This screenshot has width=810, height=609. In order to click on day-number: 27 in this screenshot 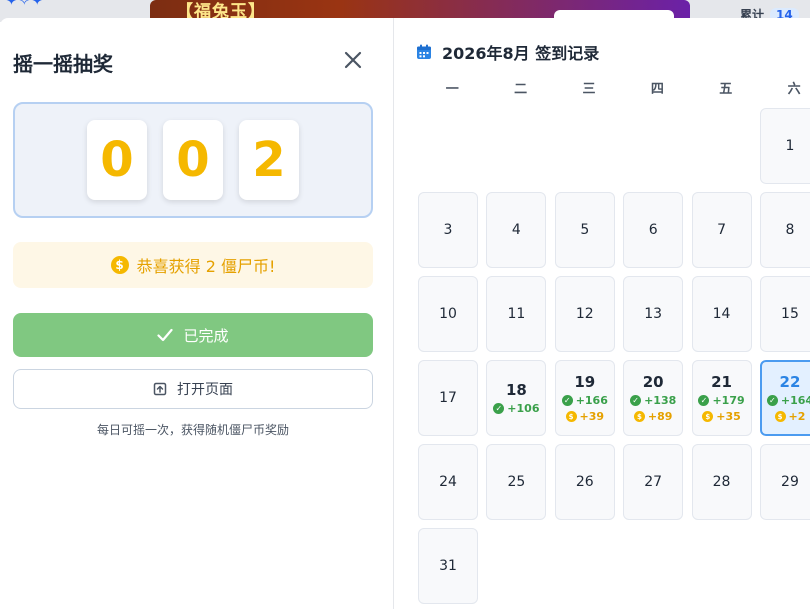, I will do `click(653, 482)`.